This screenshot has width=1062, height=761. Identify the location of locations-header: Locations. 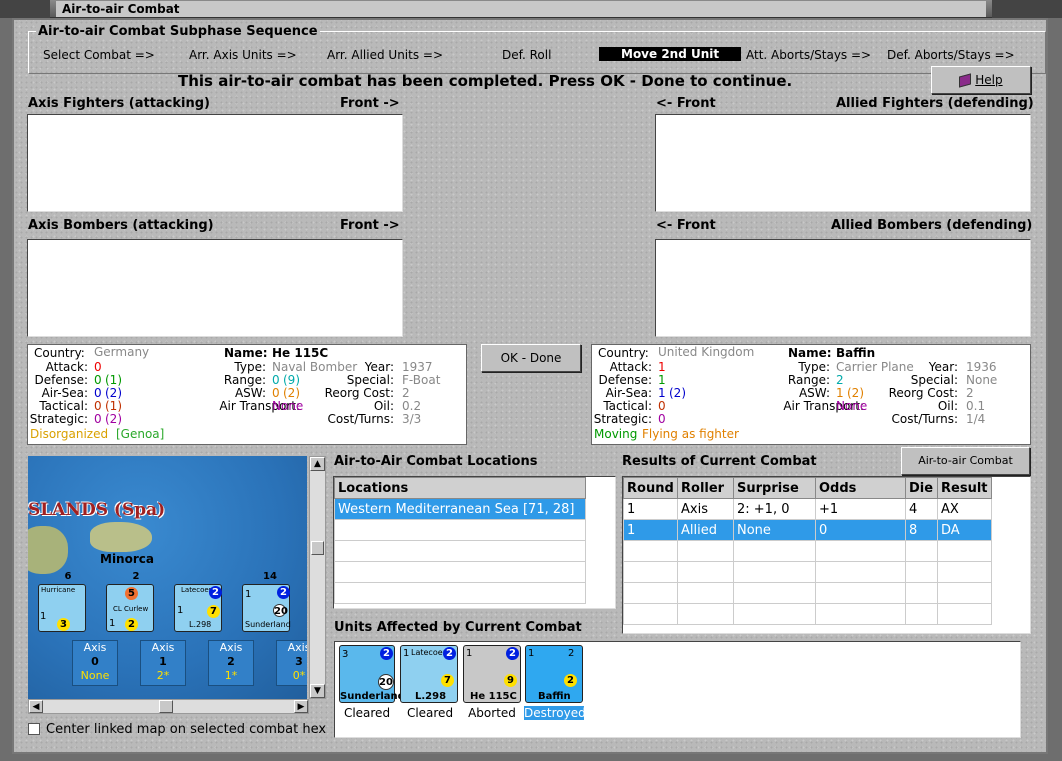
(460, 488).